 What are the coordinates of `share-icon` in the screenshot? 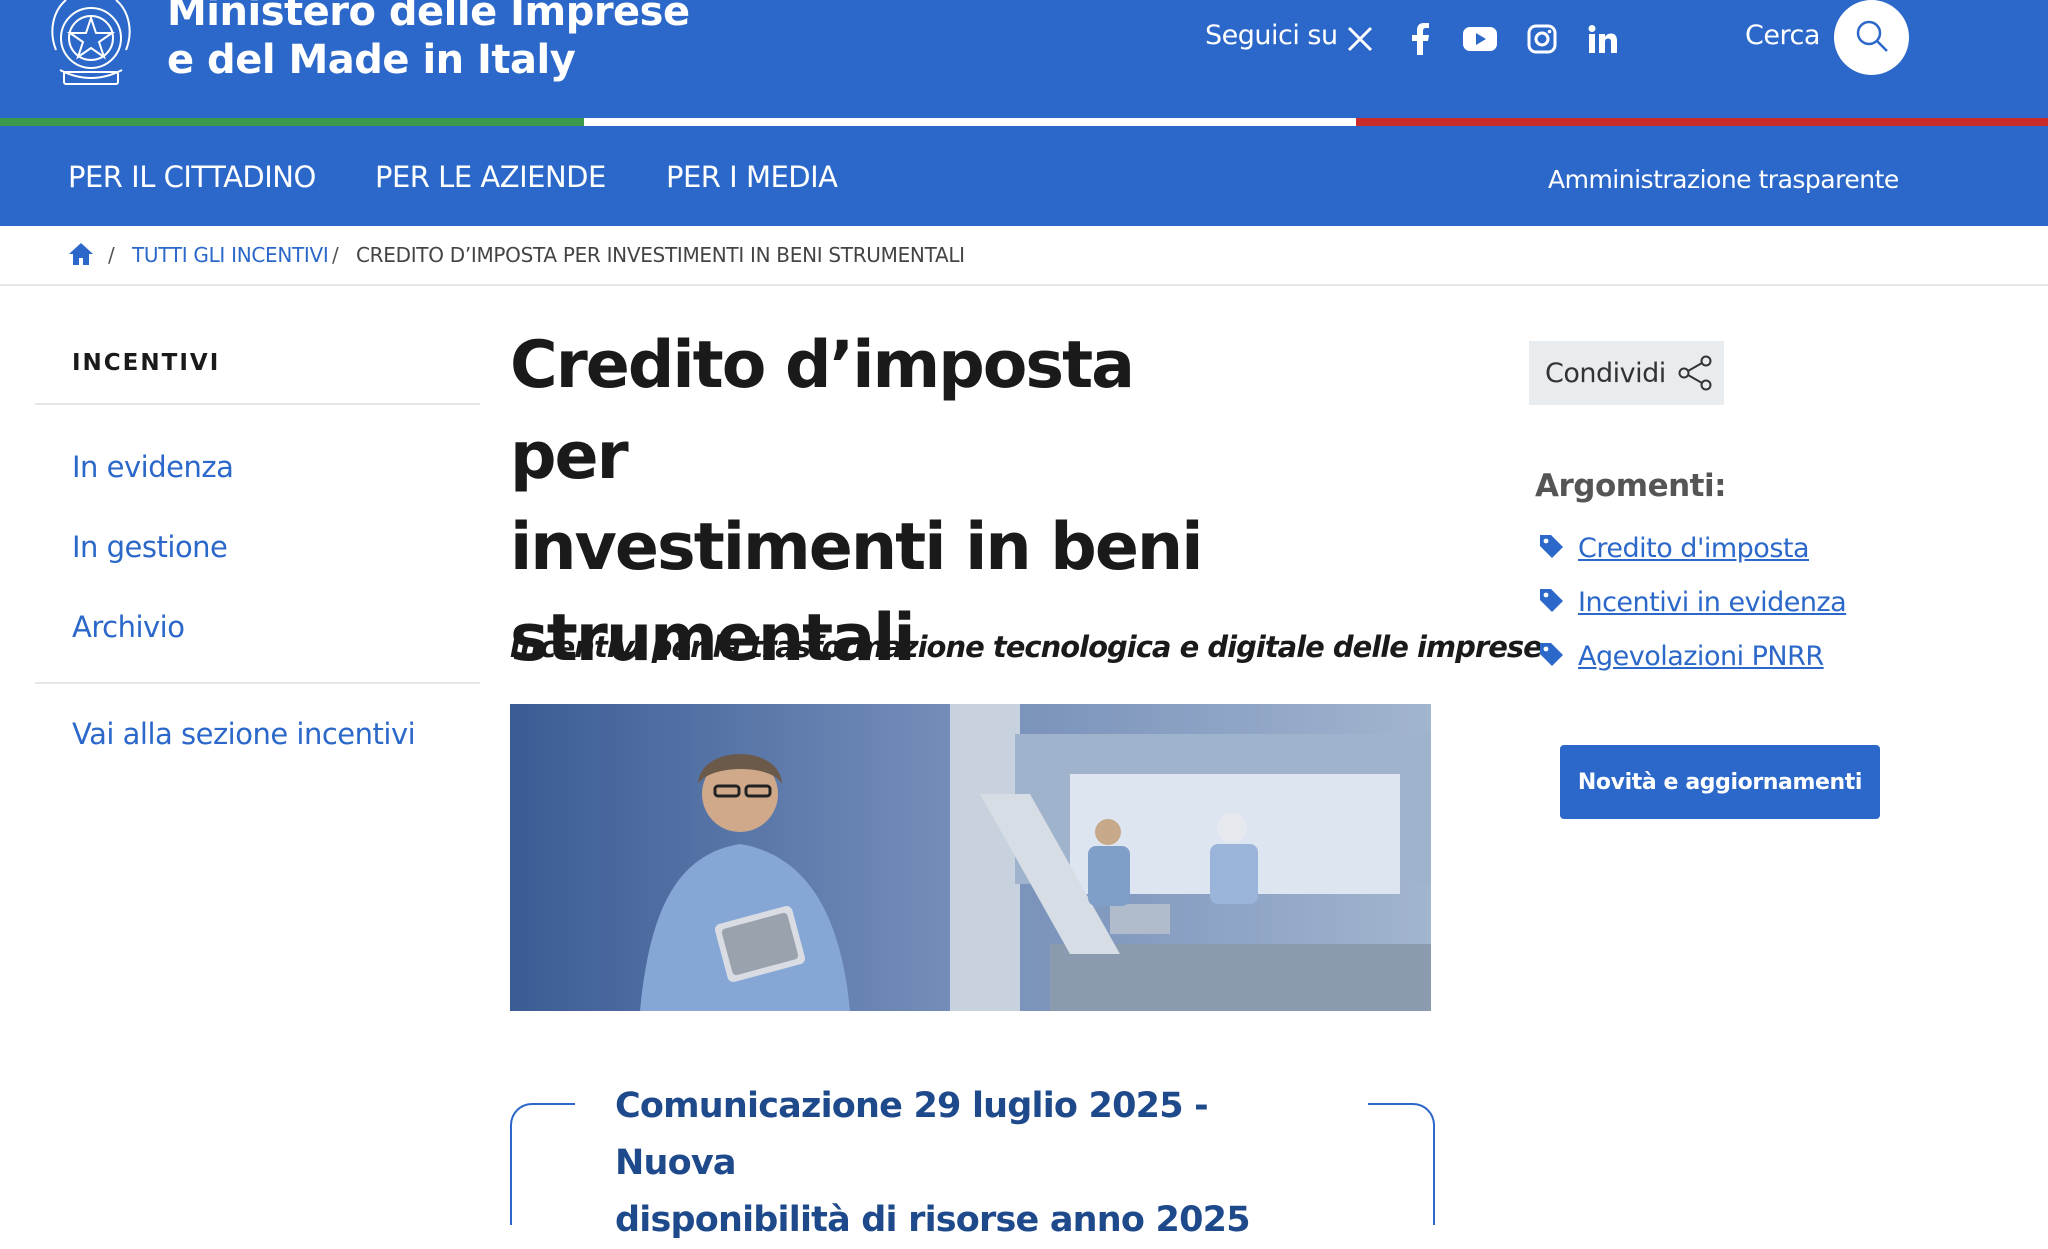 It's located at (1695, 373).